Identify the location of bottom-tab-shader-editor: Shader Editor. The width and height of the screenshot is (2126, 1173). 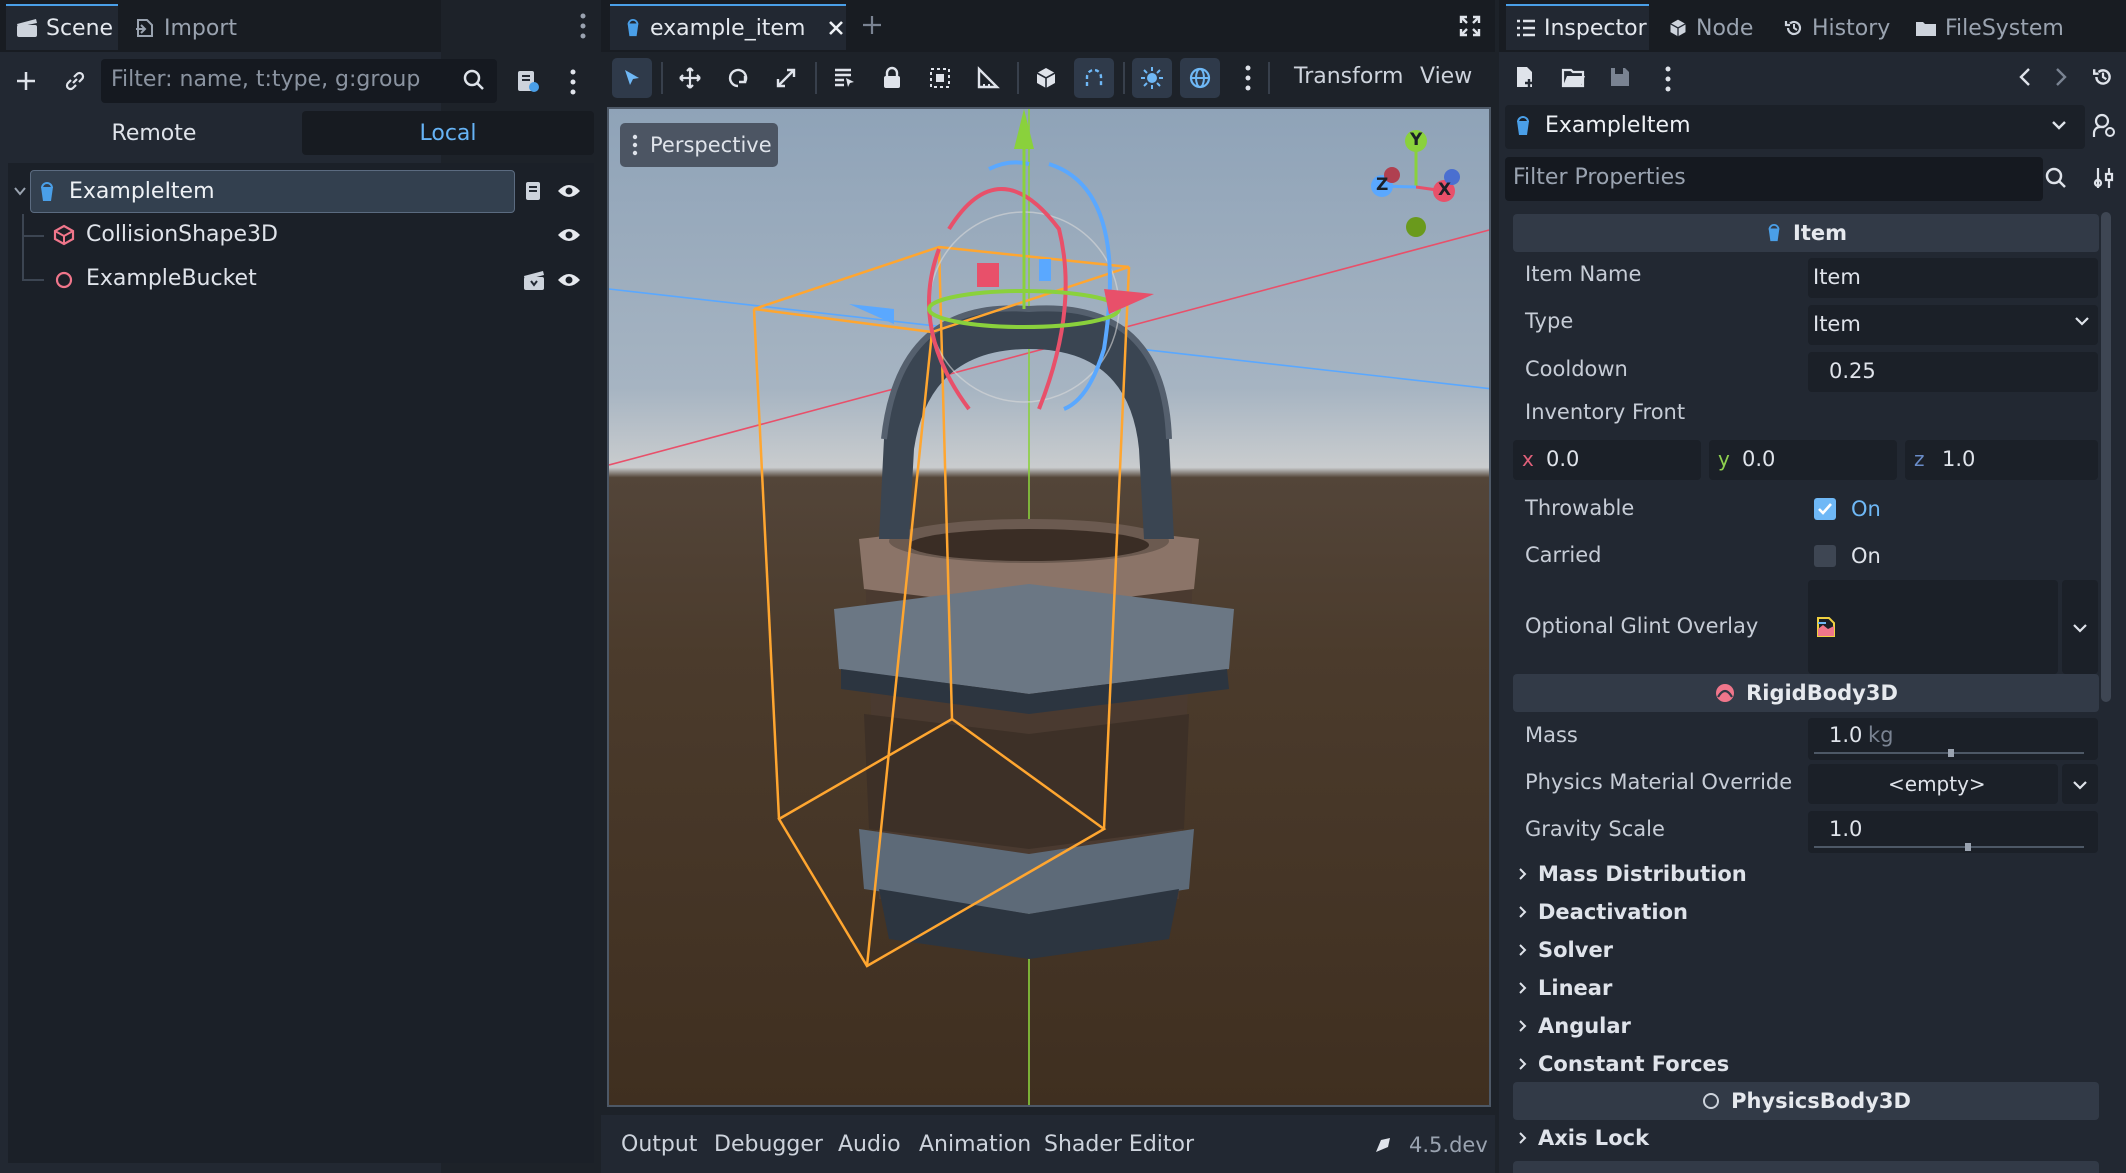
(1119, 1144).